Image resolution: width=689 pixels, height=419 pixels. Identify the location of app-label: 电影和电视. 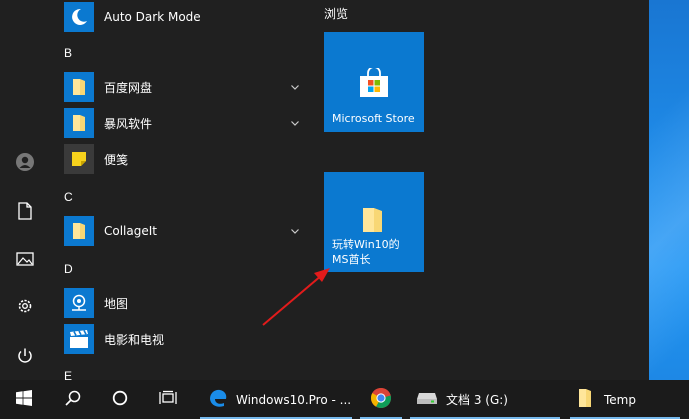
(134, 339).